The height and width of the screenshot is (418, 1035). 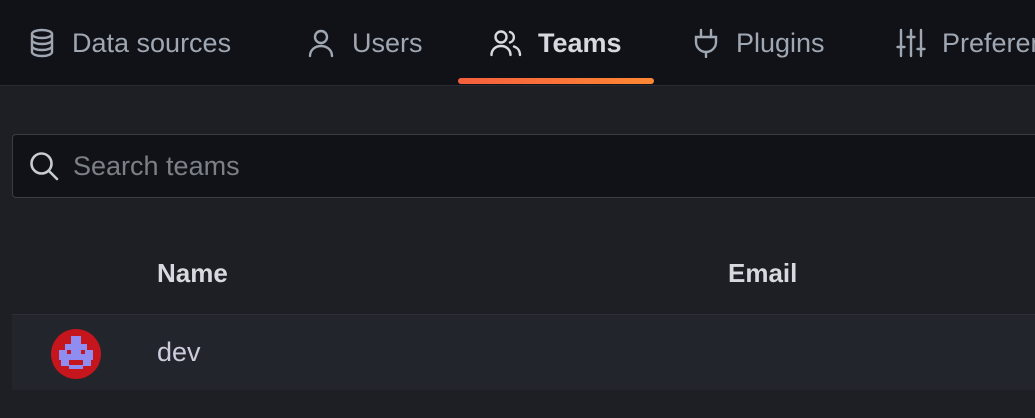 I want to click on database-icon, so click(x=42, y=43).